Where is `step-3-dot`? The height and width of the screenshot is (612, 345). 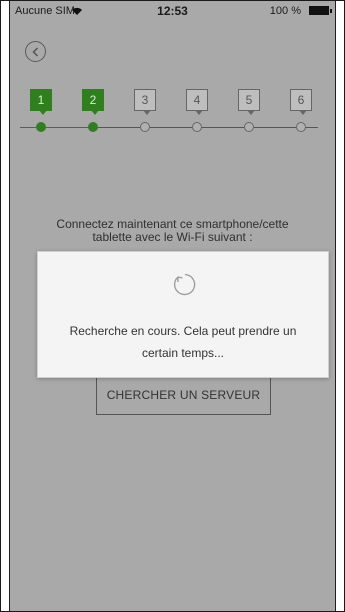 step-3-dot is located at coordinates (145, 127).